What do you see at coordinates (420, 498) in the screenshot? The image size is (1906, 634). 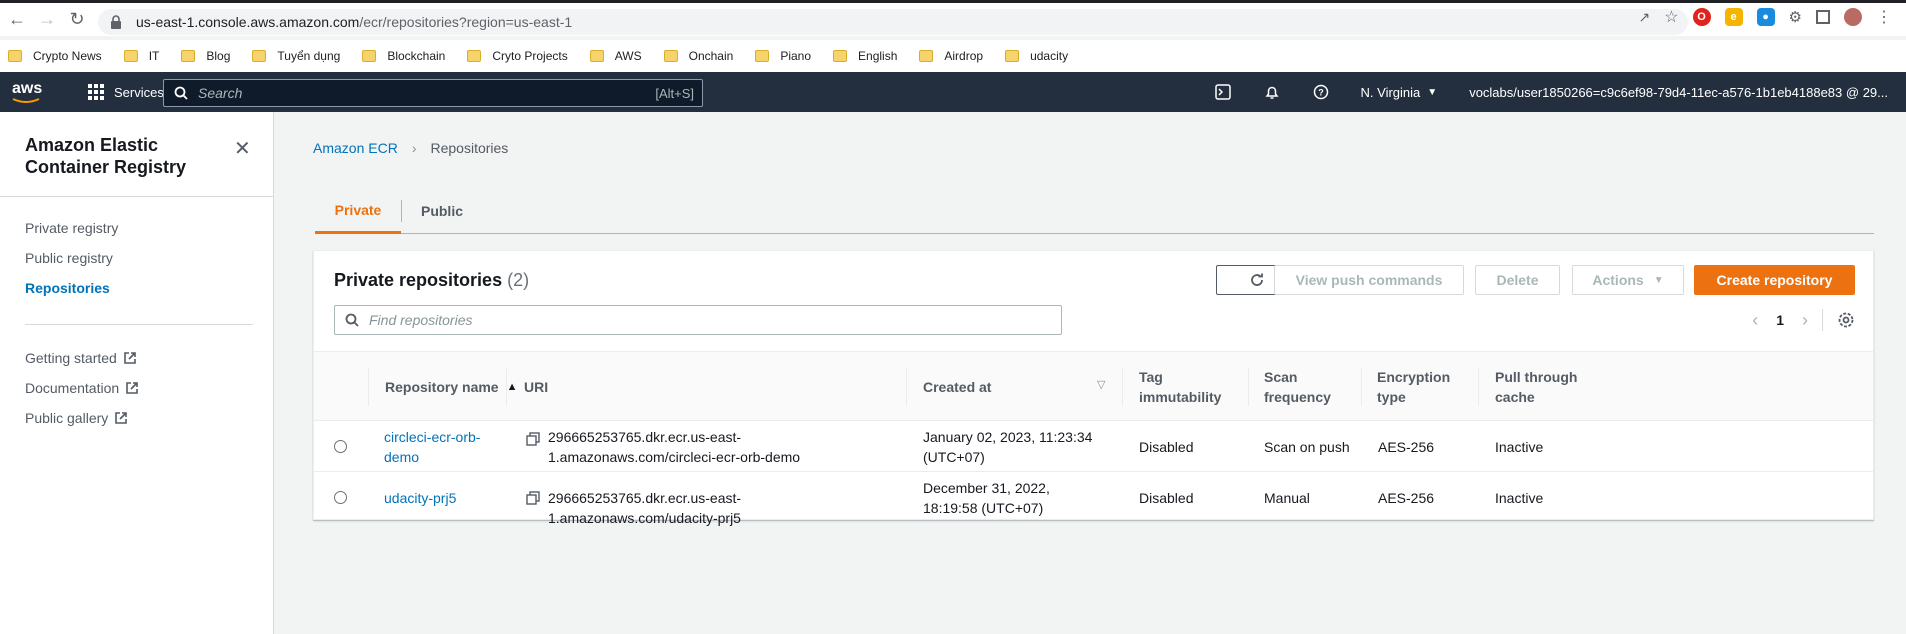 I see `repository-name-link: udacity-prj5` at bounding box center [420, 498].